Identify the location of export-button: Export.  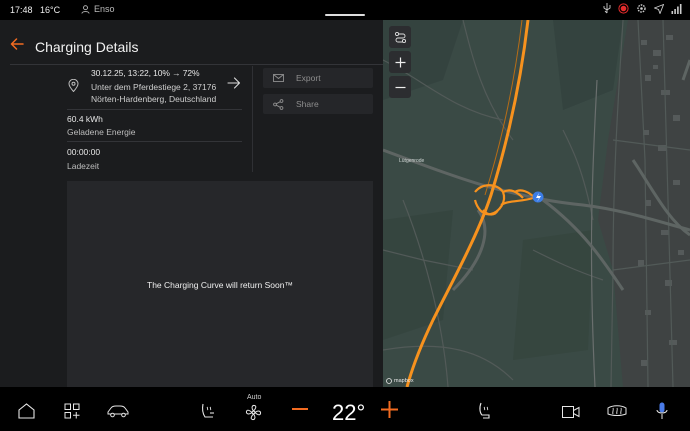
(318, 78).